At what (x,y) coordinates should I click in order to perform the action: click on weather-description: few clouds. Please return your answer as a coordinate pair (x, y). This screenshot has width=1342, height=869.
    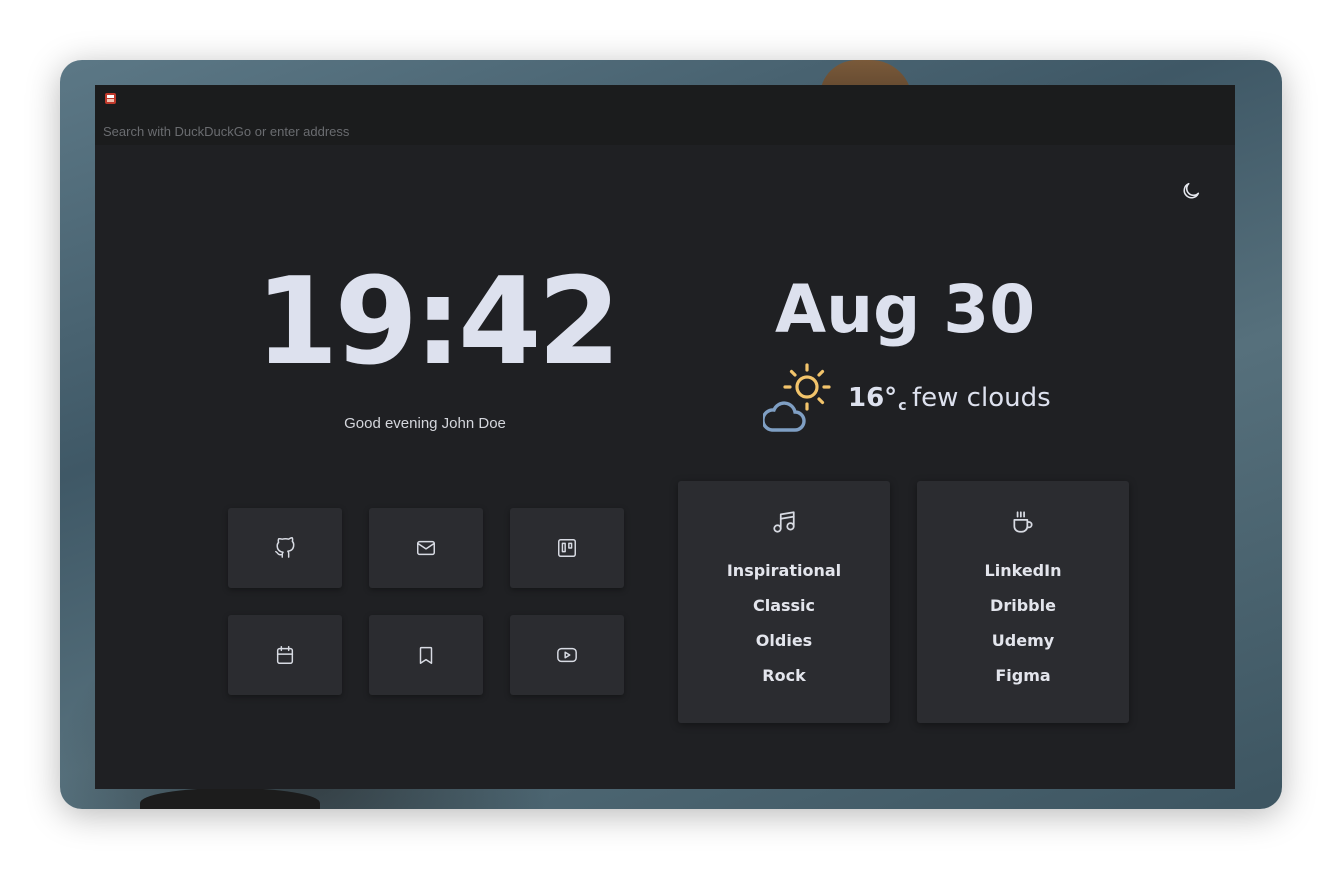
    Looking at the image, I should click on (981, 398).